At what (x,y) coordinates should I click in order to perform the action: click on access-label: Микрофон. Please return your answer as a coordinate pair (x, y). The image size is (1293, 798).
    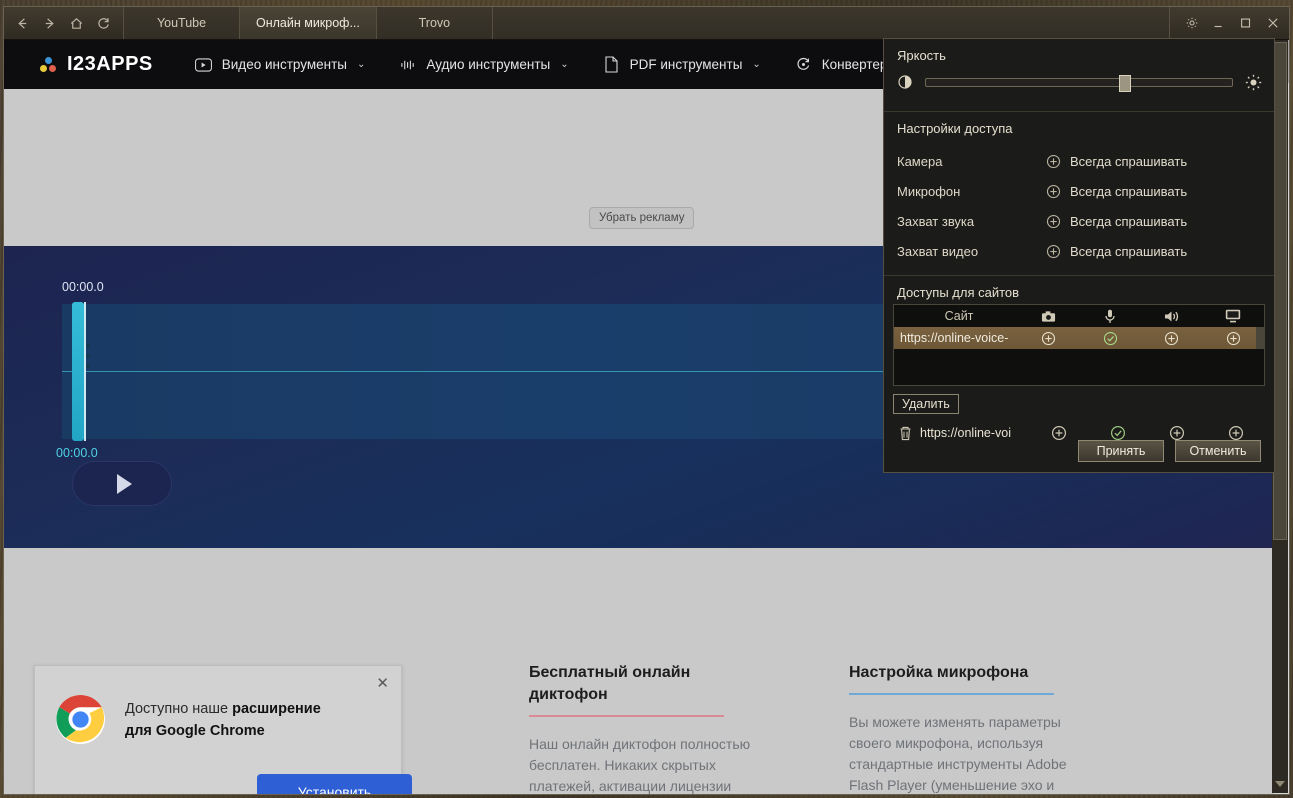
    Looking at the image, I should click on (929, 191).